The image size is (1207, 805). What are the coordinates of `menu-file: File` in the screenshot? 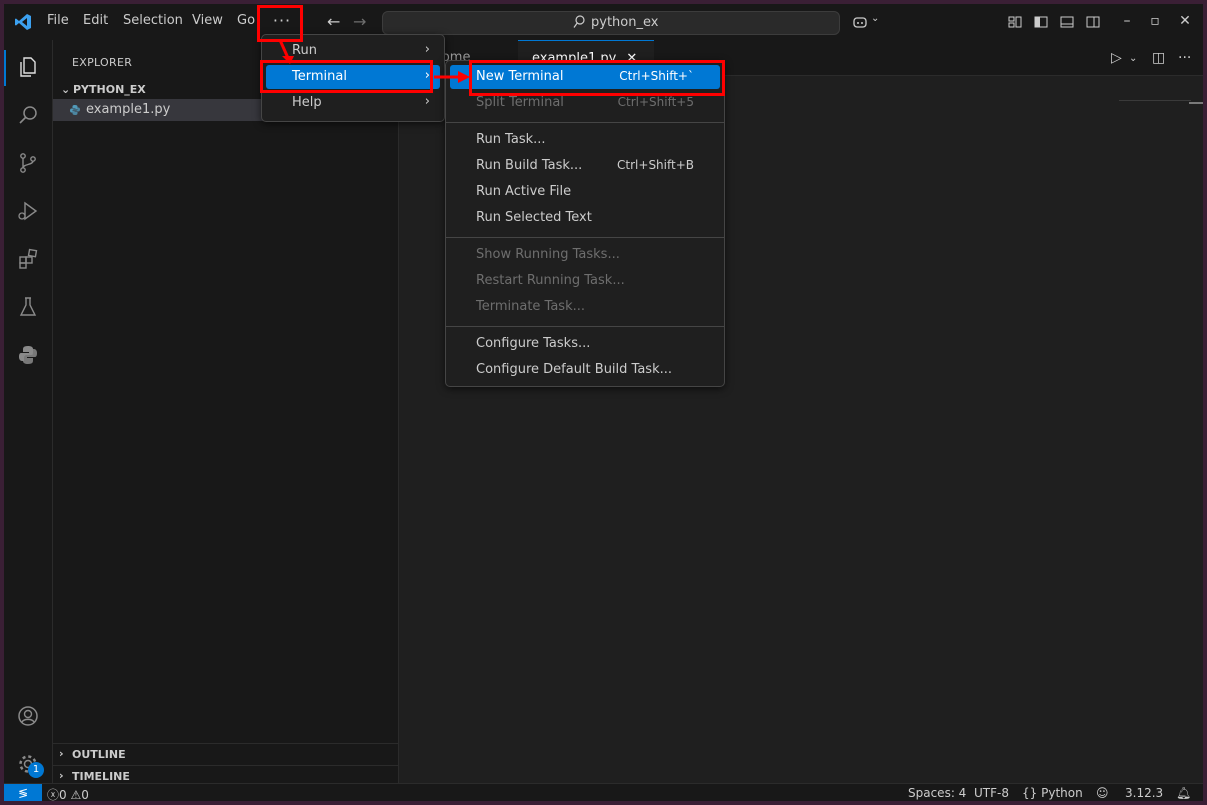 It's located at (58, 20).